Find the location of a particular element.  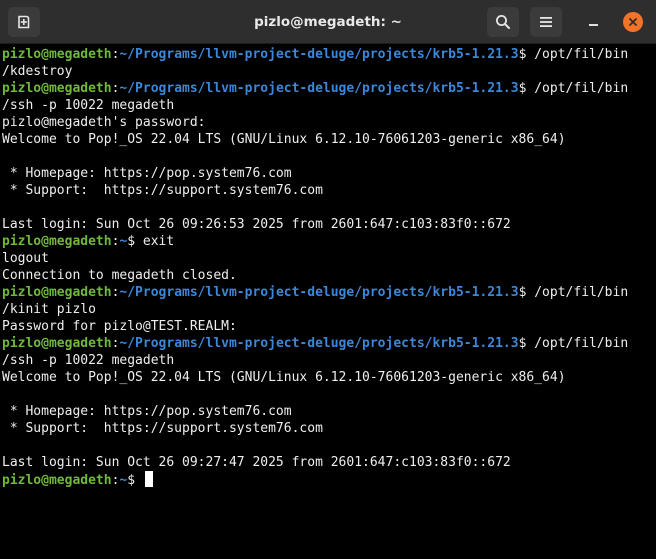

terminal-line: Connection to megadeth closed. is located at coordinates (328, 275).